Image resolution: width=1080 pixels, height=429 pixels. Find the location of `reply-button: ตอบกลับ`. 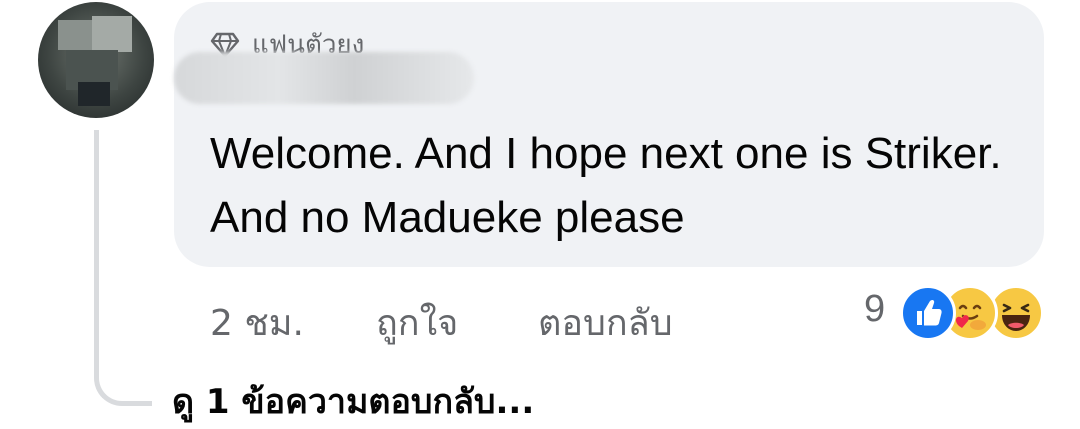

reply-button: ตอบกลับ is located at coordinates (605, 322).